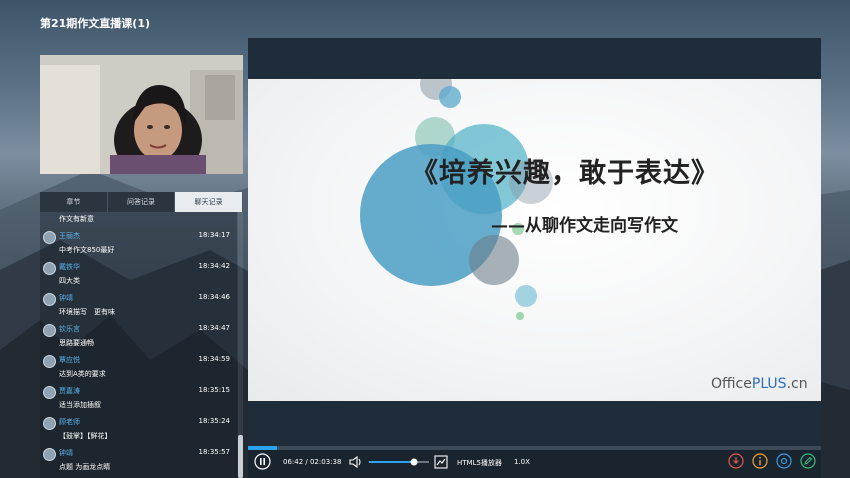 Image resolution: width=850 pixels, height=478 pixels. What do you see at coordinates (214, 359) in the screenshot?
I see `chat-timestamp: 18:34:59` at bounding box center [214, 359].